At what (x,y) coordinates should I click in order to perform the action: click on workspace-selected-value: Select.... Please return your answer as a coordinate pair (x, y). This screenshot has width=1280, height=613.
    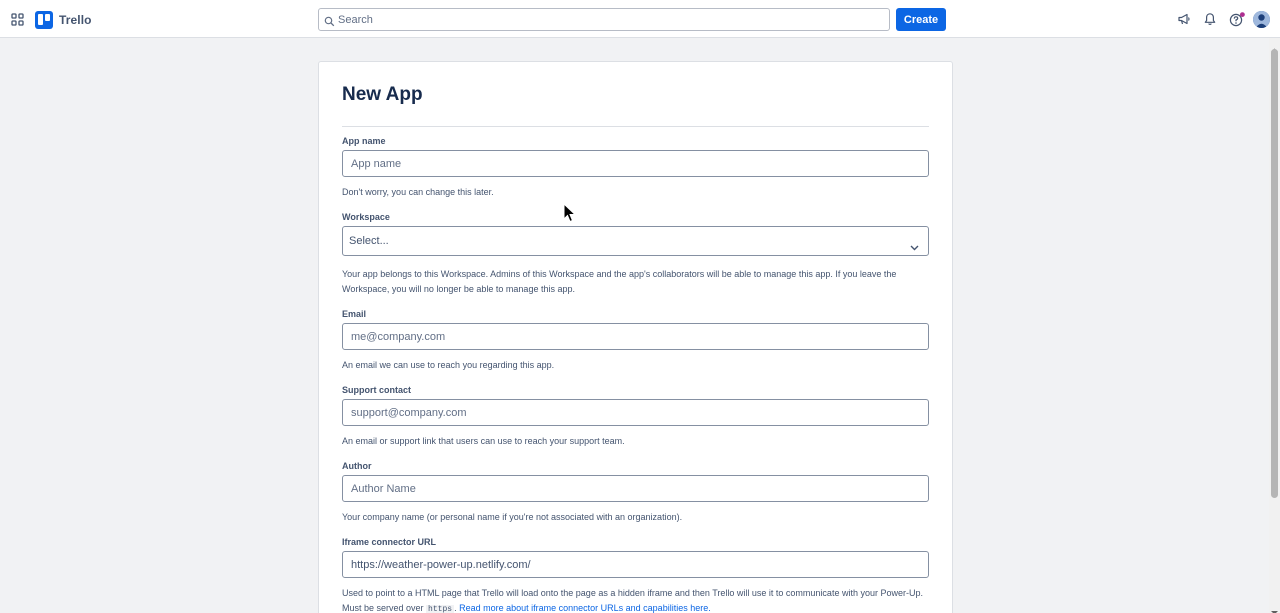
    Looking at the image, I should click on (369, 241).